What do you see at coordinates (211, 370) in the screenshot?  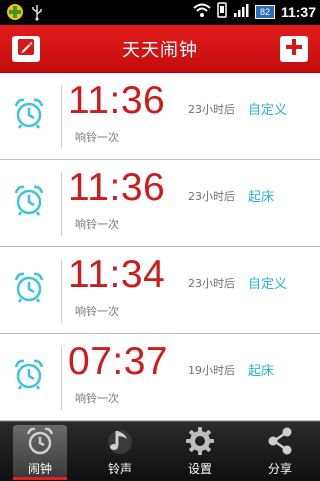 I see `alarm-remaining: 19小时后` at bounding box center [211, 370].